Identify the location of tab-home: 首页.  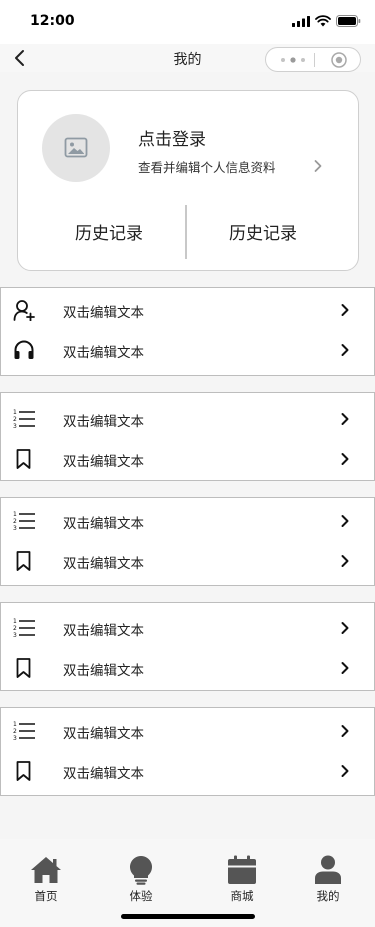
(46, 879).